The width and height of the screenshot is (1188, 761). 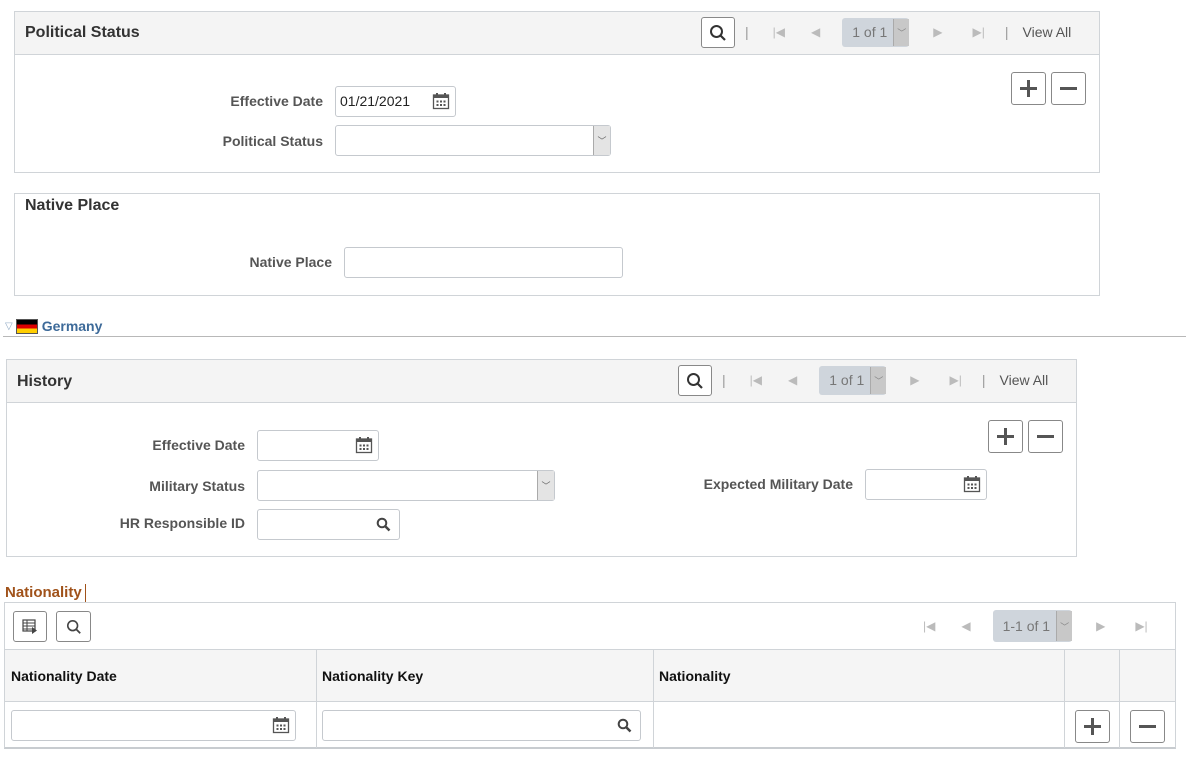 I want to click on native-place-input, so click(x=483, y=262).